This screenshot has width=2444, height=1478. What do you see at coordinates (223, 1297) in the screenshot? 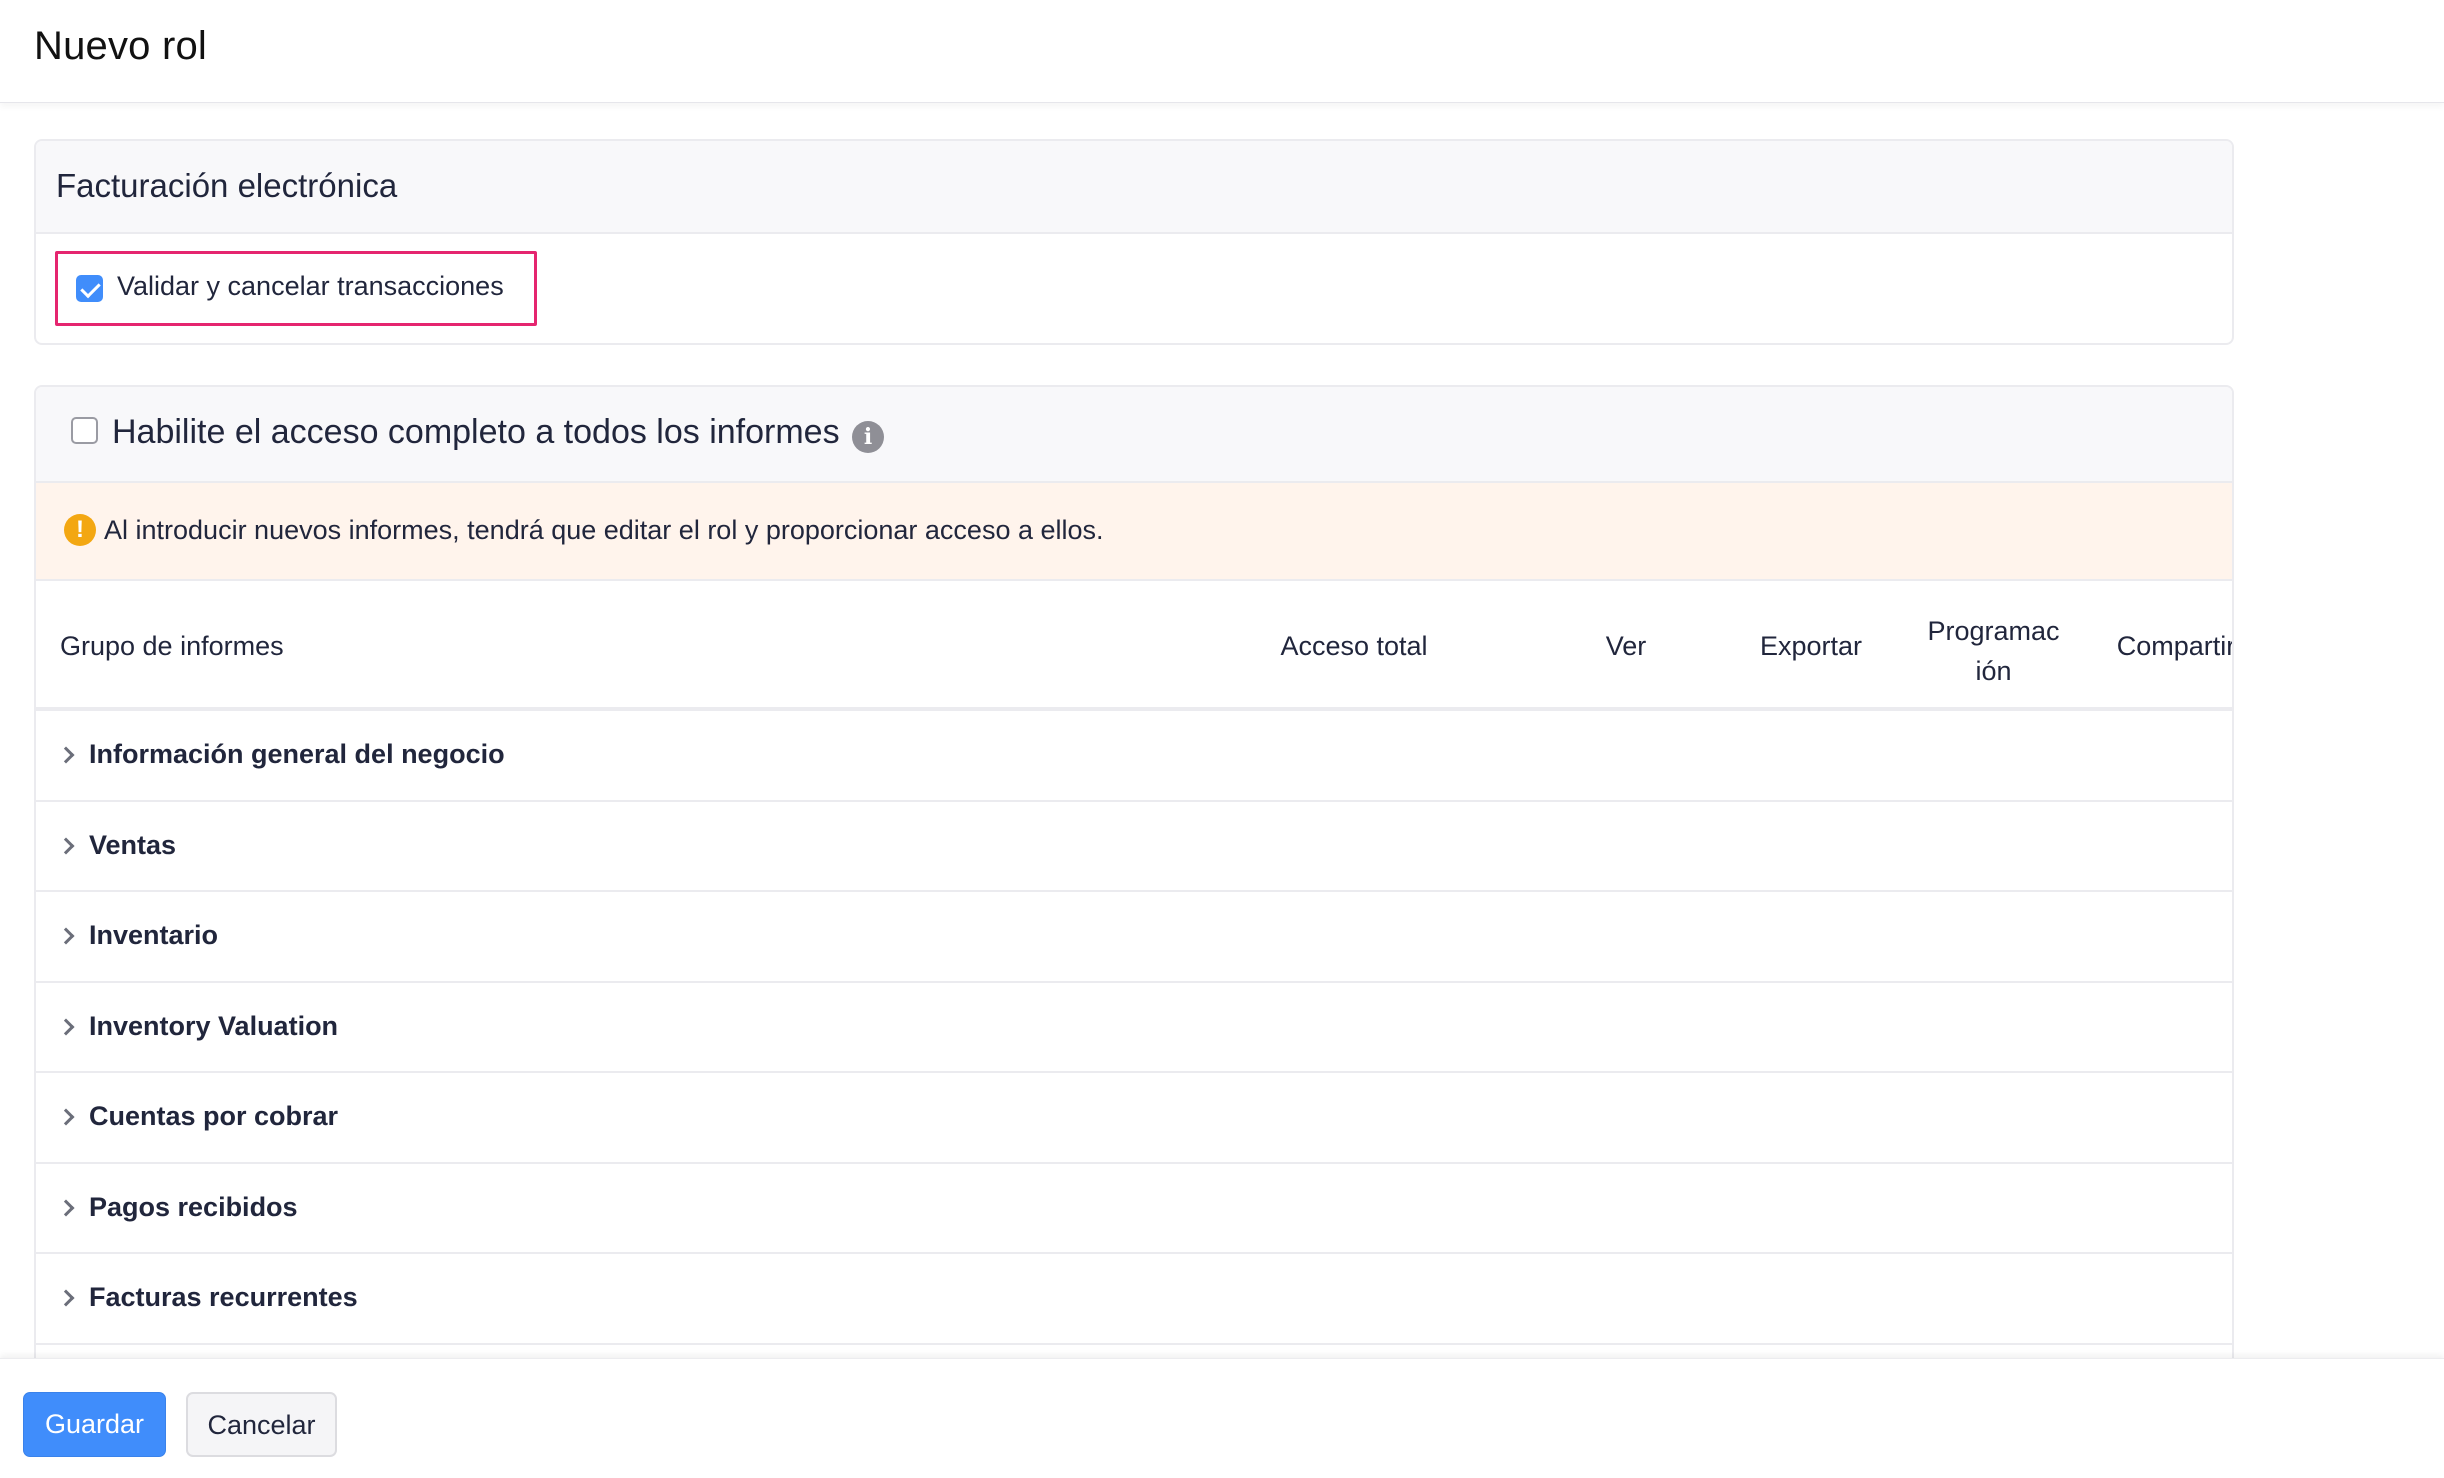
I see `report-group-label: Facturas recurrentes` at bounding box center [223, 1297].